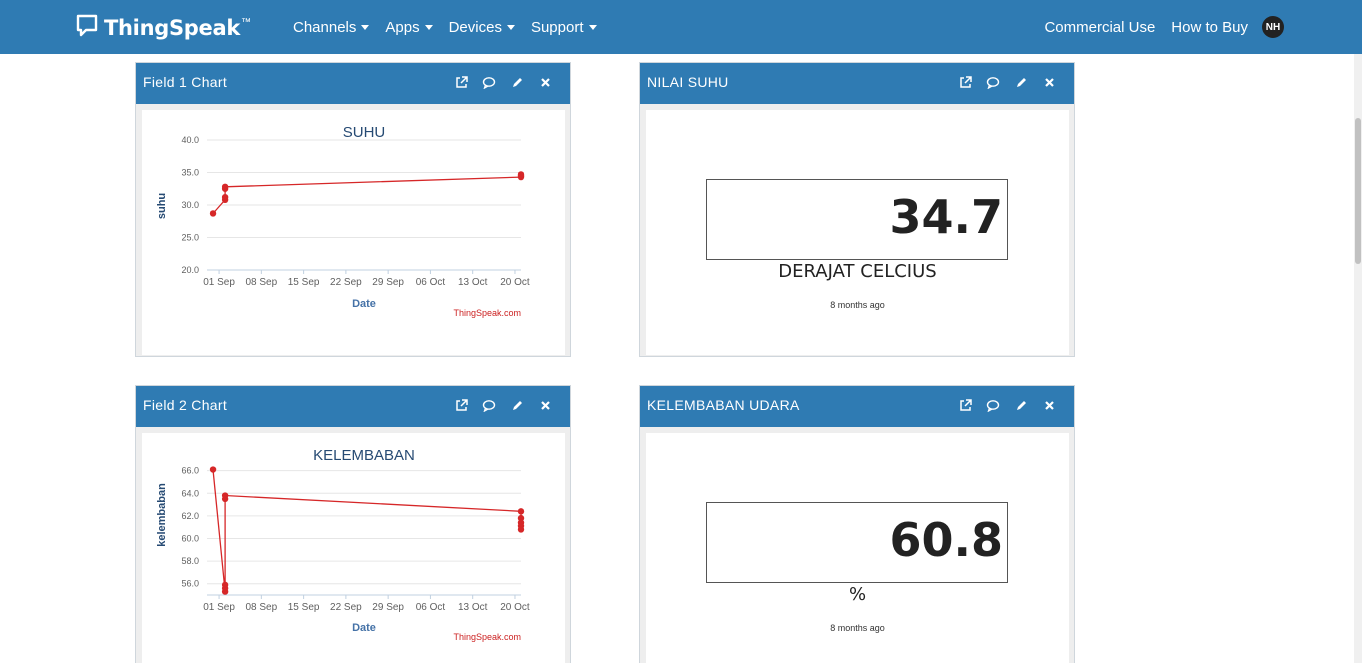  Describe the element at coordinates (482, 27) in the screenshot. I see `menu-devices: Devices` at that location.